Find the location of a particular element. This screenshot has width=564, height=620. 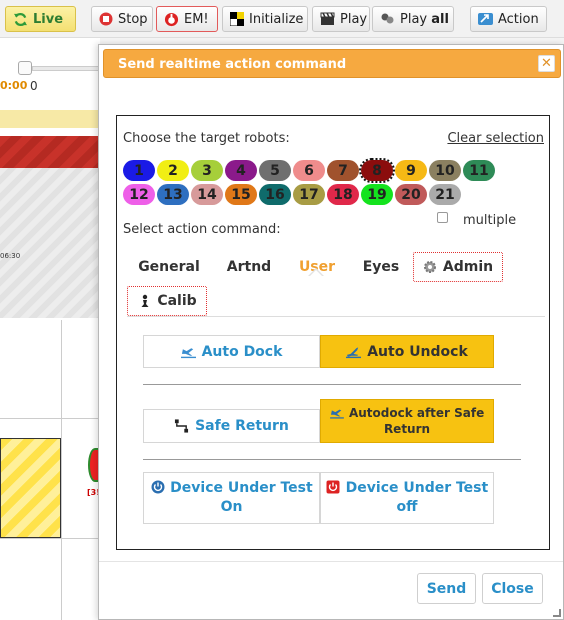

robot-chip-10: 10 is located at coordinates (445, 170).